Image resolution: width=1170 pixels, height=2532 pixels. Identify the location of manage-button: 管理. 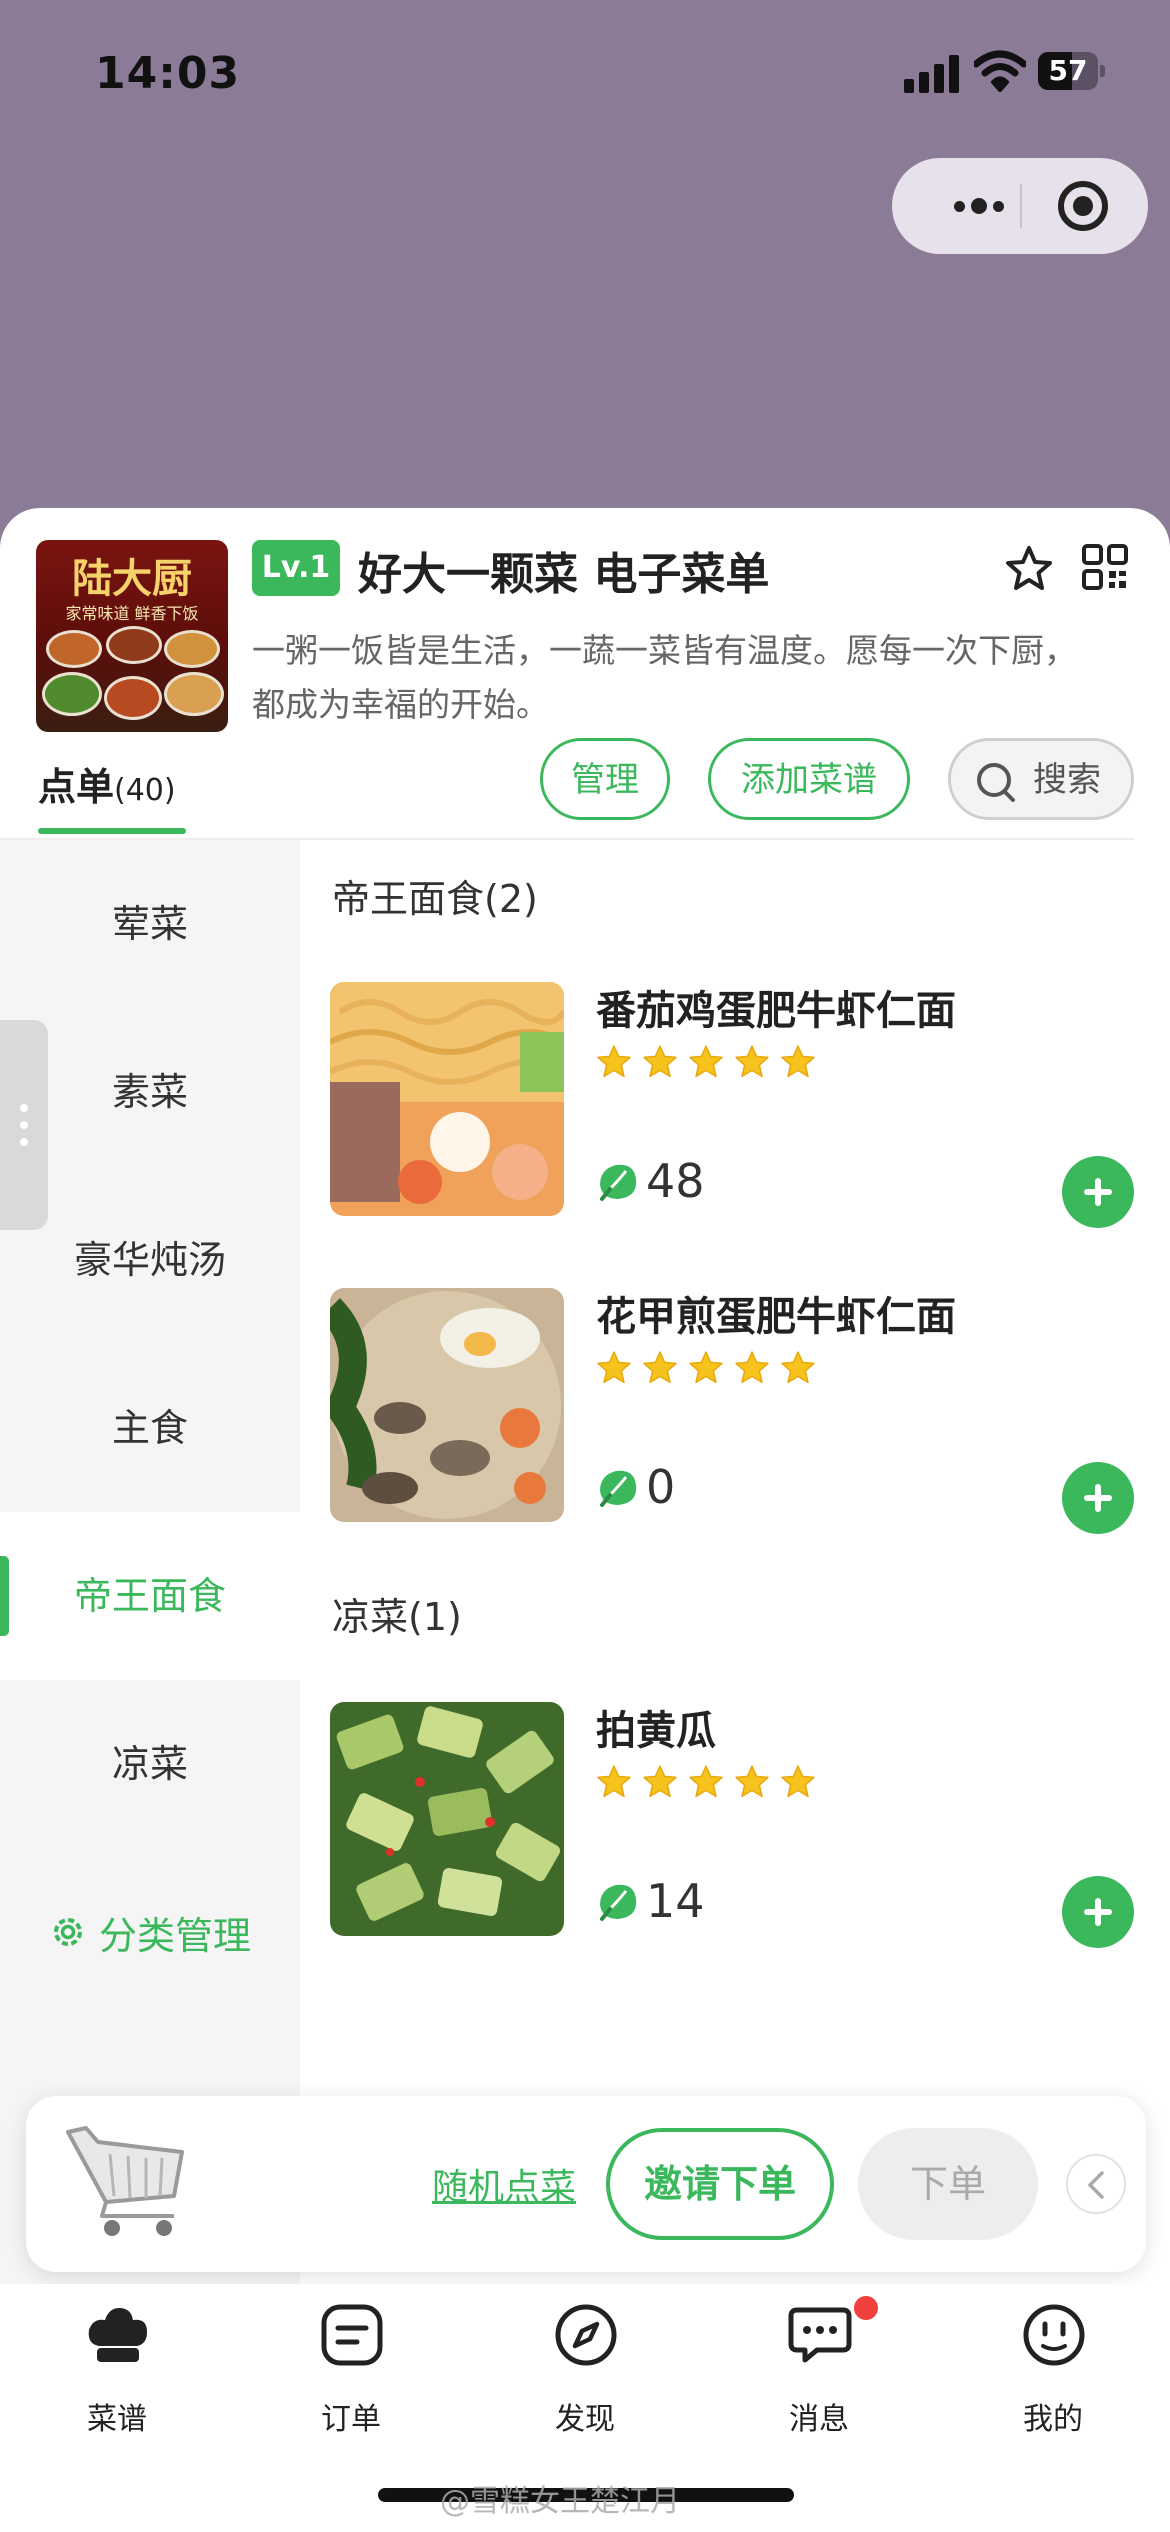
(605, 779).